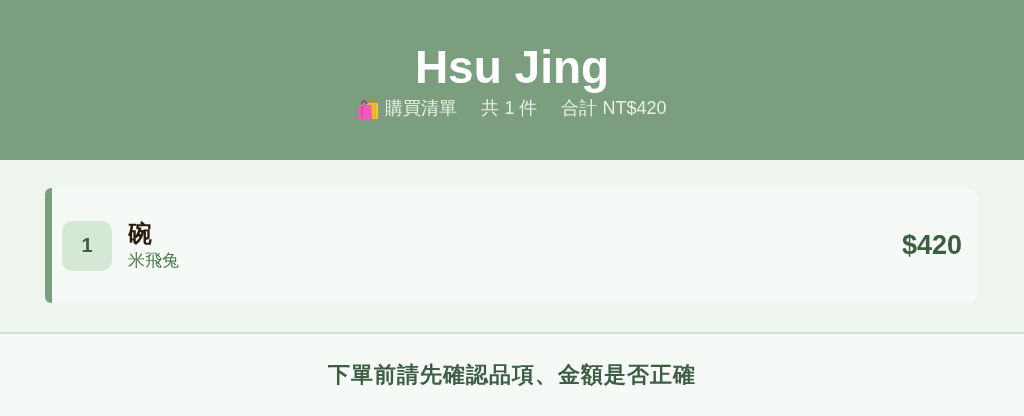 This screenshot has height=416, width=1024. Describe the element at coordinates (512, 375) in the screenshot. I see `confirmation-notice: 下單前請先確認品項、金額是否正確` at that location.